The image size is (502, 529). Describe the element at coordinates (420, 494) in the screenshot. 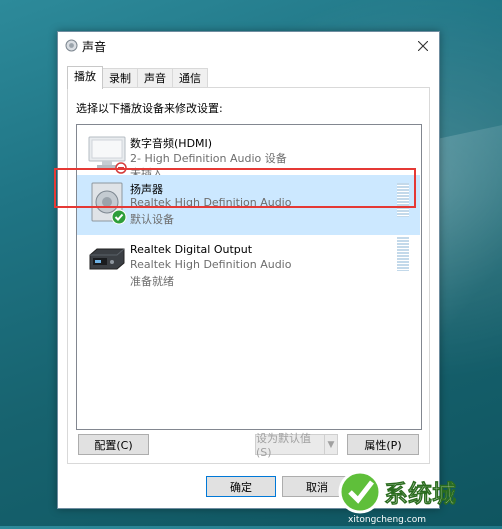

I see `watermark-text: 系统城` at that location.